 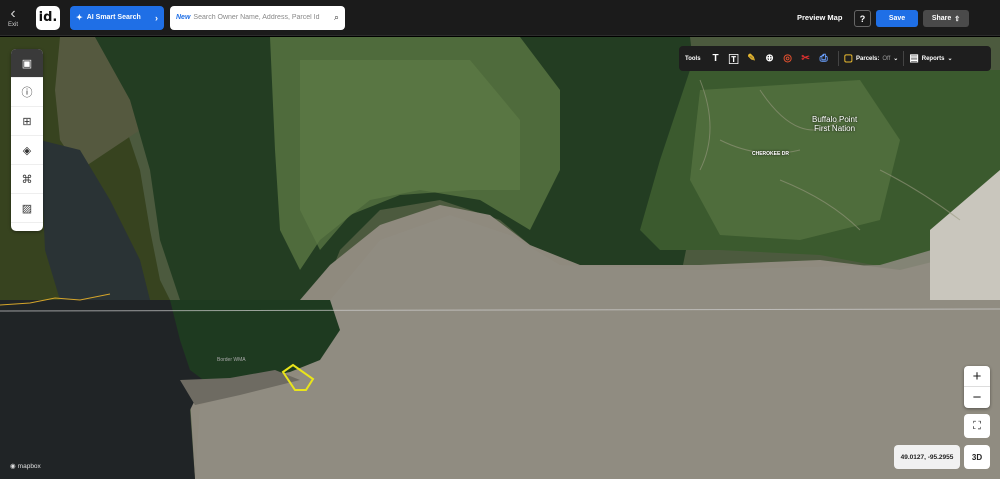 What do you see at coordinates (835, 124) in the screenshot?
I see `place-label: Buffalo Point First Nation` at bounding box center [835, 124].